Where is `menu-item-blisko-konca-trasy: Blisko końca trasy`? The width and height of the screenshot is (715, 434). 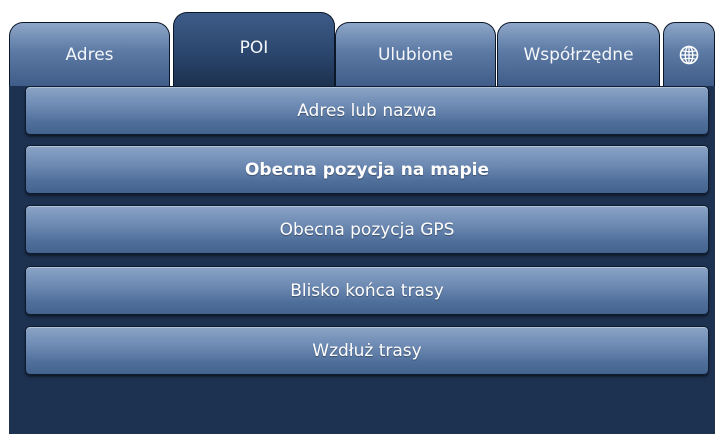 menu-item-blisko-konca-trasy: Blisko końca trasy is located at coordinates (367, 290).